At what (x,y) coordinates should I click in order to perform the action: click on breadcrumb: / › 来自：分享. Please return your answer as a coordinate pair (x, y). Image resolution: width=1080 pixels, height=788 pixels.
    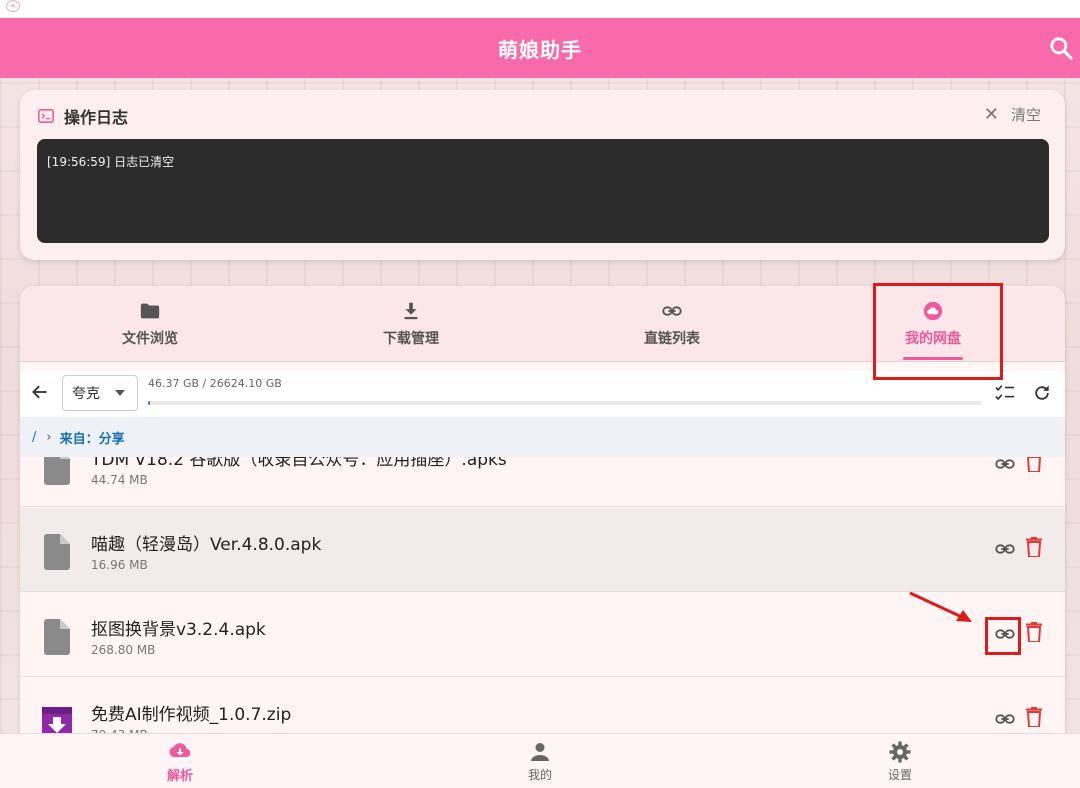
    Looking at the image, I should click on (542, 437).